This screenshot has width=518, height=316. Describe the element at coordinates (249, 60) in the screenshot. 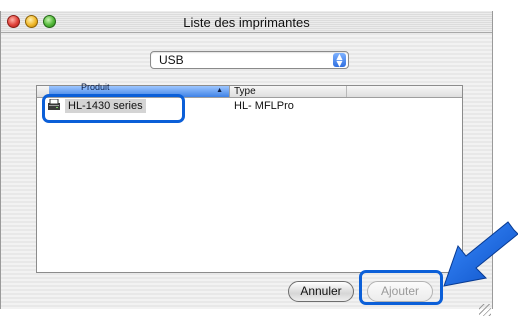

I see `connection-type-popup: USB ▲ ▼` at that location.